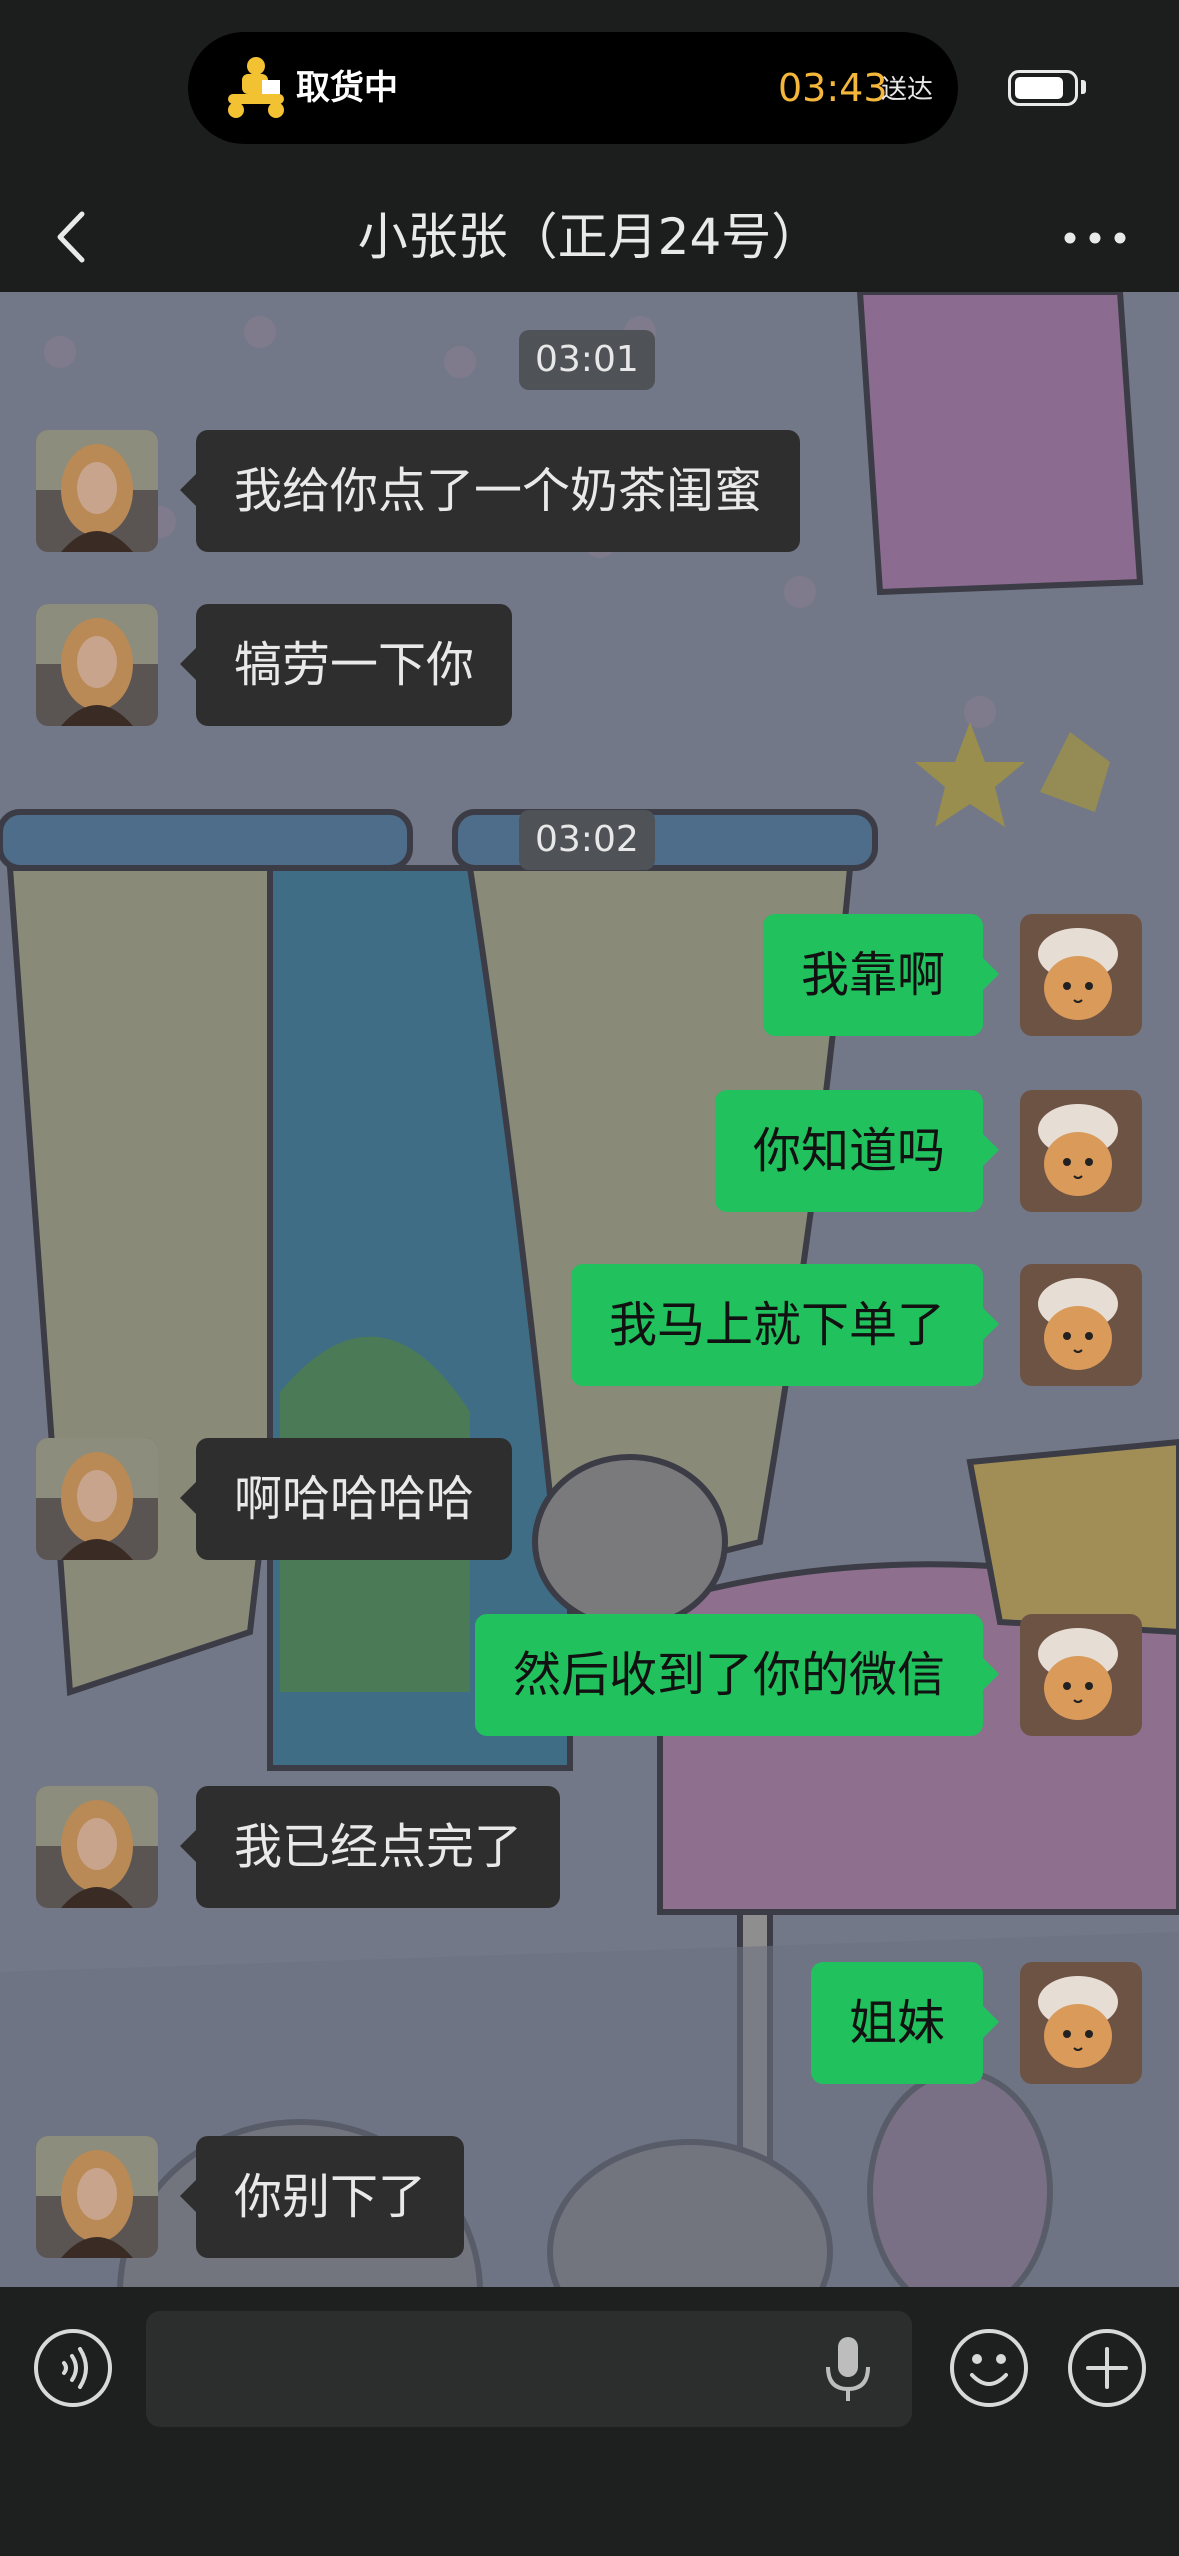  I want to click on message-input, so click(529, 2369).